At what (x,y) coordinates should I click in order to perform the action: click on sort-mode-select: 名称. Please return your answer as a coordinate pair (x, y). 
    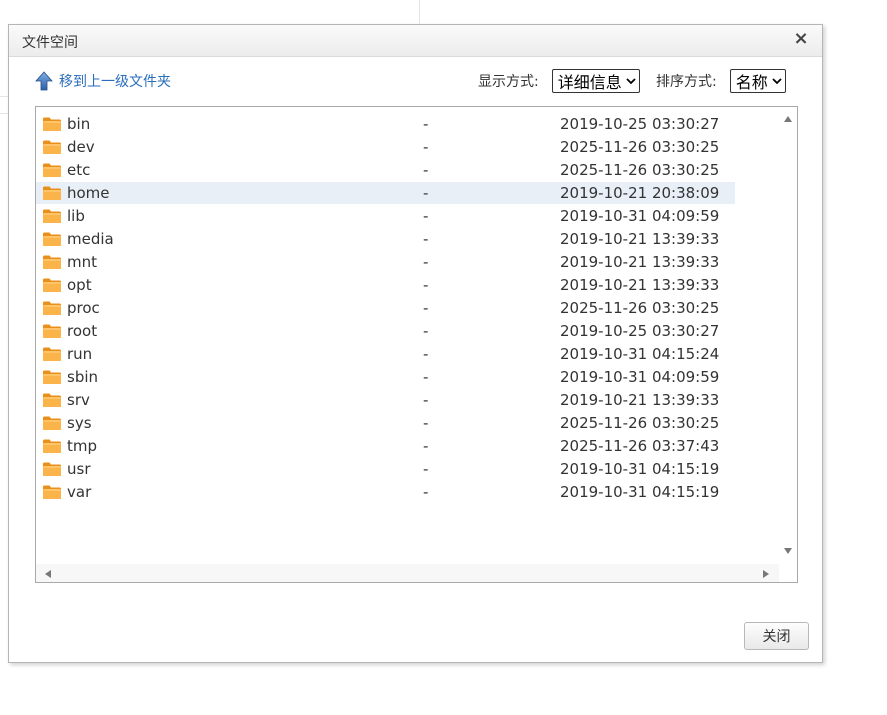
    Looking at the image, I should click on (757, 81).